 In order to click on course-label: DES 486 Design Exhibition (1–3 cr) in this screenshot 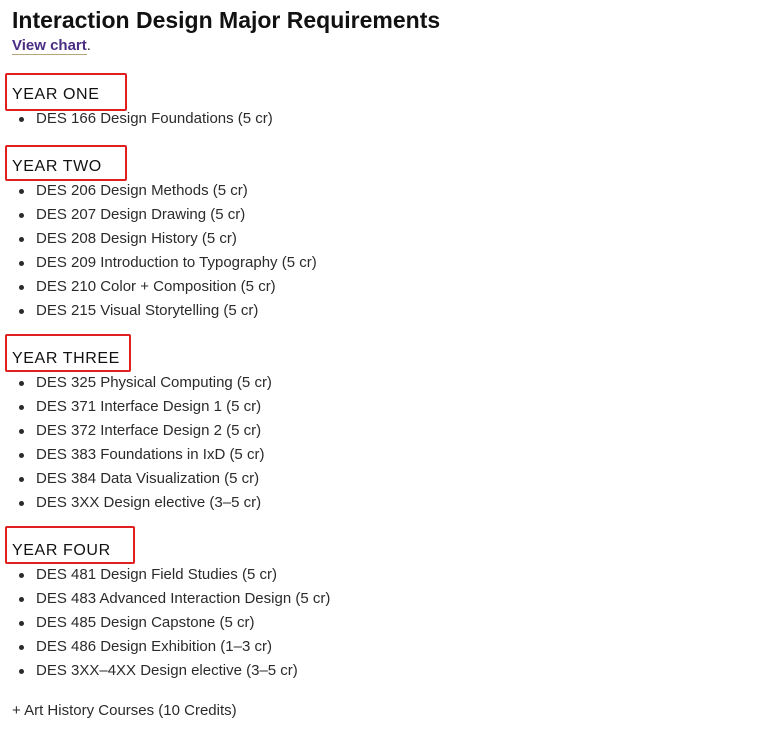, I will do `click(154, 646)`.